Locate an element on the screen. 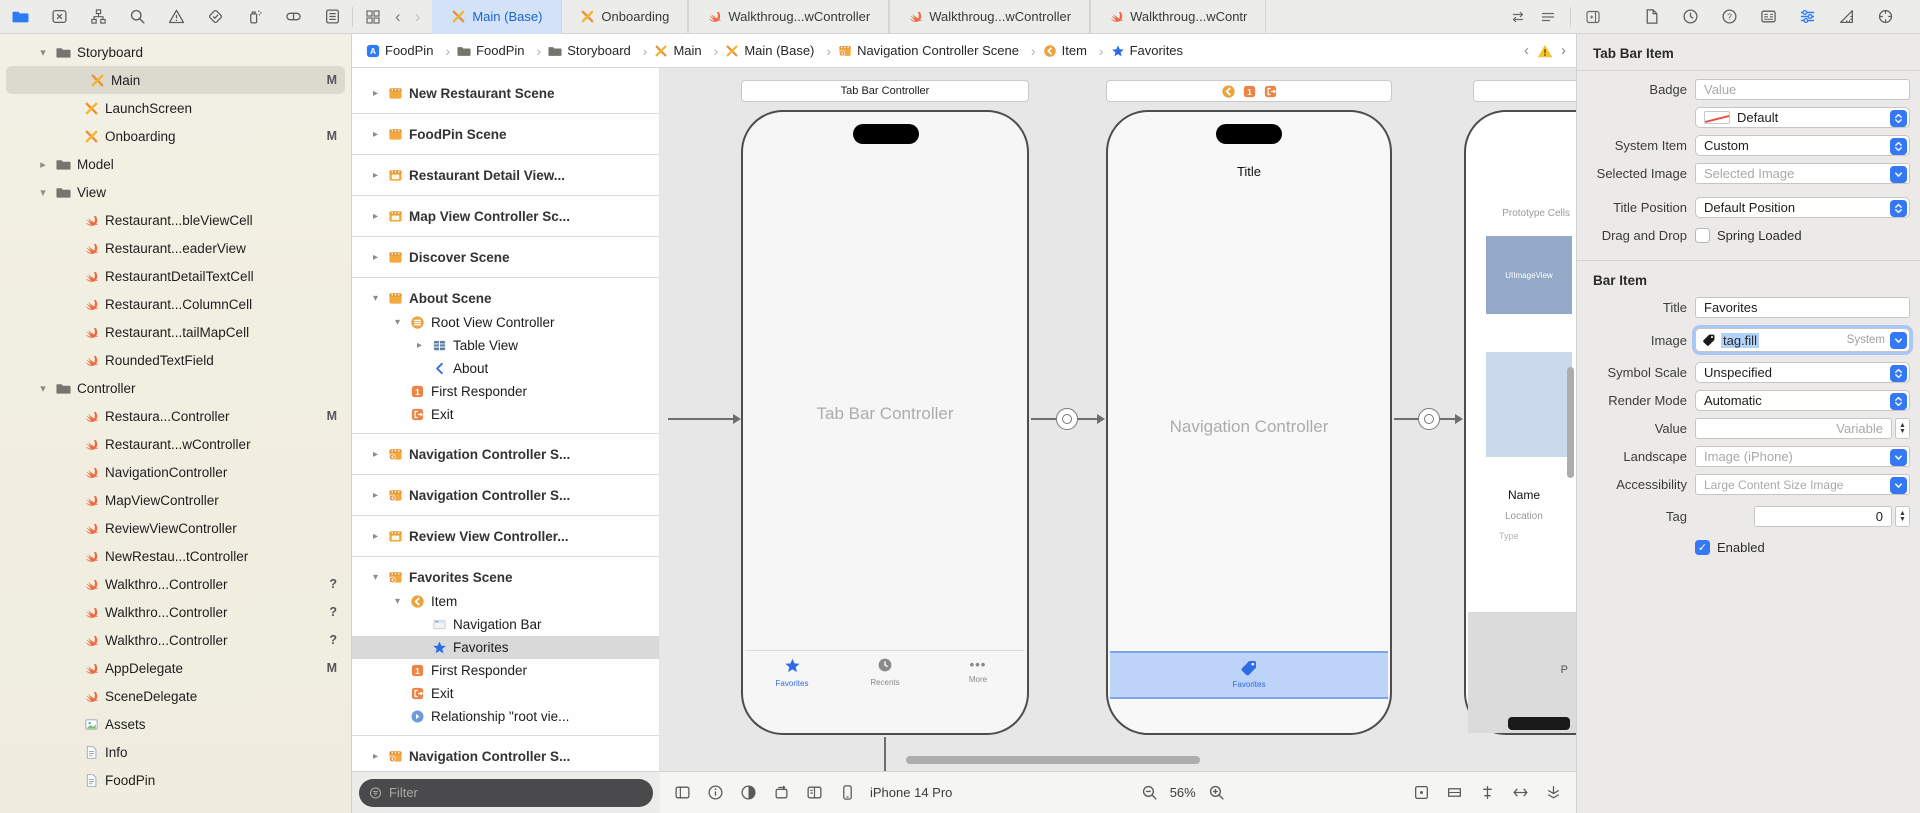 Image resolution: width=1920 pixels, height=813 pixels. file-row: Restaura...Controller M is located at coordinates (175, 416).